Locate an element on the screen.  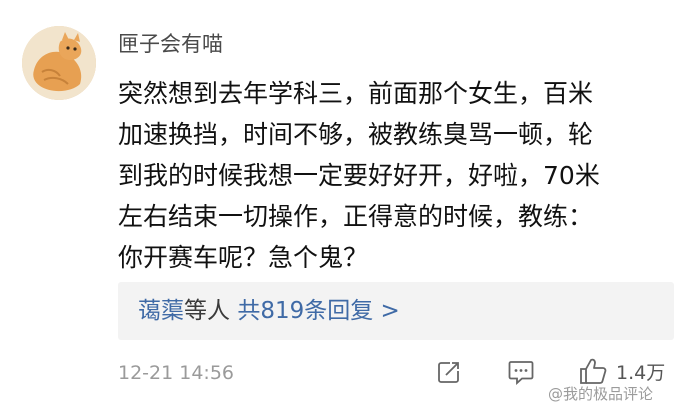
replies-others-label: 等人 is located at coordinates (207, 311).